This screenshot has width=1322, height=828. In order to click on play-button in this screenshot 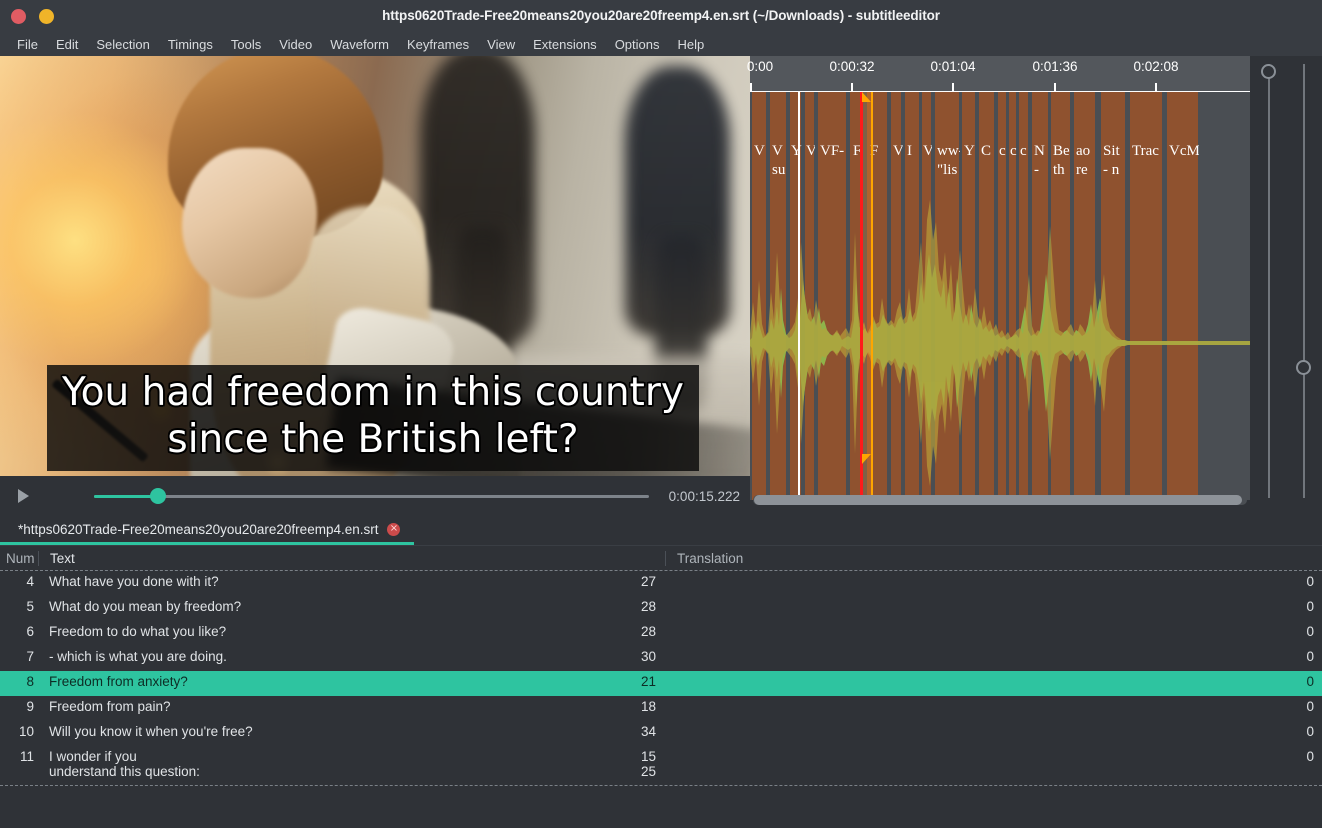, I will do `click(23, 496)`.